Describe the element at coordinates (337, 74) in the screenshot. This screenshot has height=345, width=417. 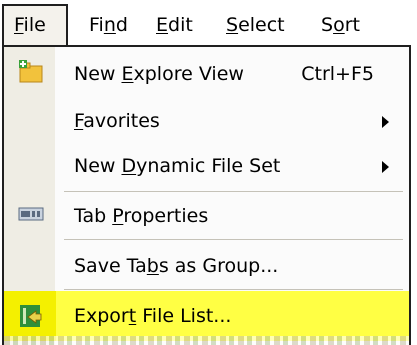
I see `menu-item-shortcut: Ctrl+F5` at that location.